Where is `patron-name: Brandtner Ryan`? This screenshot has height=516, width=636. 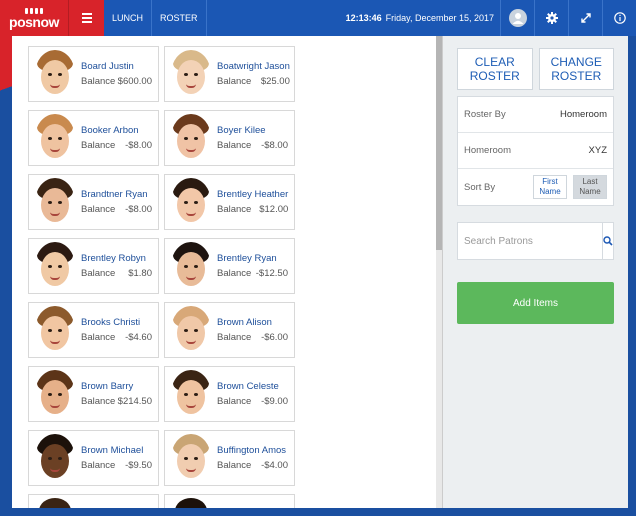
patron-name: Brandtner Ryan is located at coordinates (114, 194).